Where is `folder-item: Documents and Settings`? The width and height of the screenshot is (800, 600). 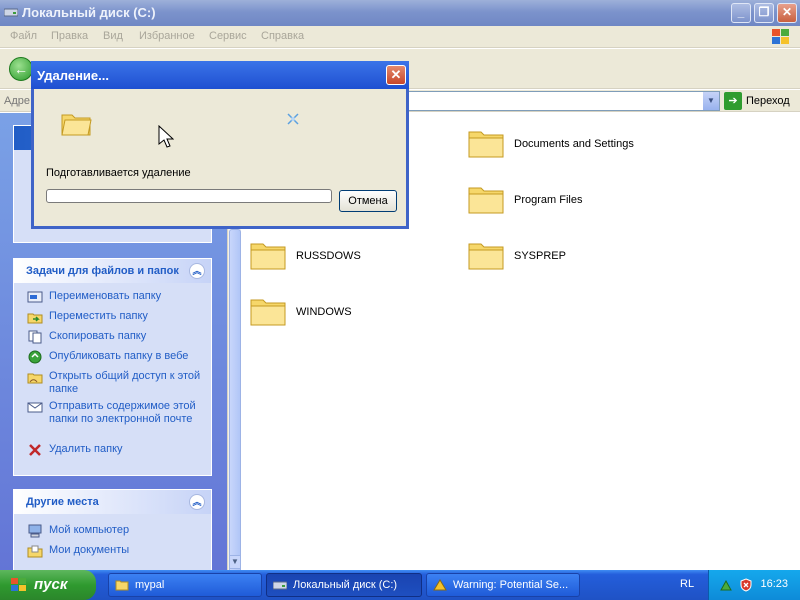
folder-item: Documents and Settings is located at coordinates (567, 144).